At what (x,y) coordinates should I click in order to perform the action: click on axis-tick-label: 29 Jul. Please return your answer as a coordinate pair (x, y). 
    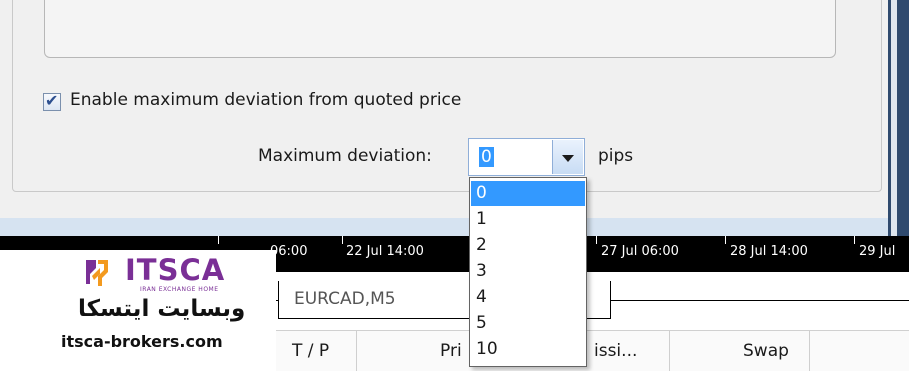
    Looking at the image, I should click on (877, 251).